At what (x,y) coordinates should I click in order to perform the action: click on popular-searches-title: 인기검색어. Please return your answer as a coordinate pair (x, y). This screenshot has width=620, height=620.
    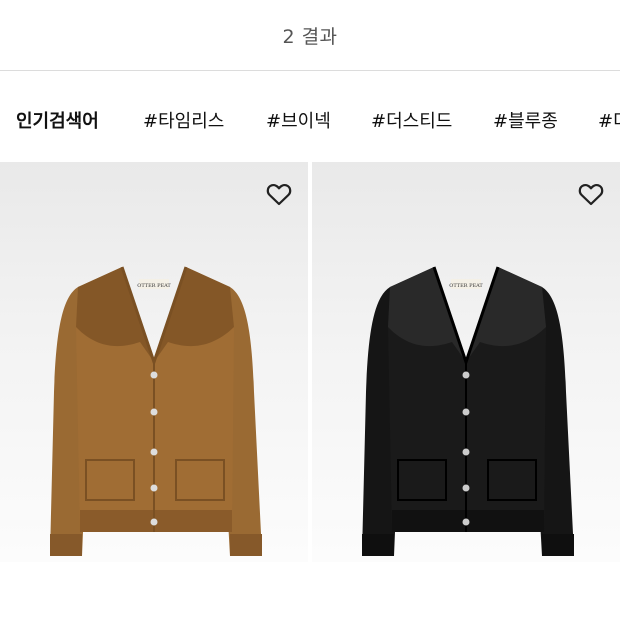
    Looking at the image, I should click on (57, 121).